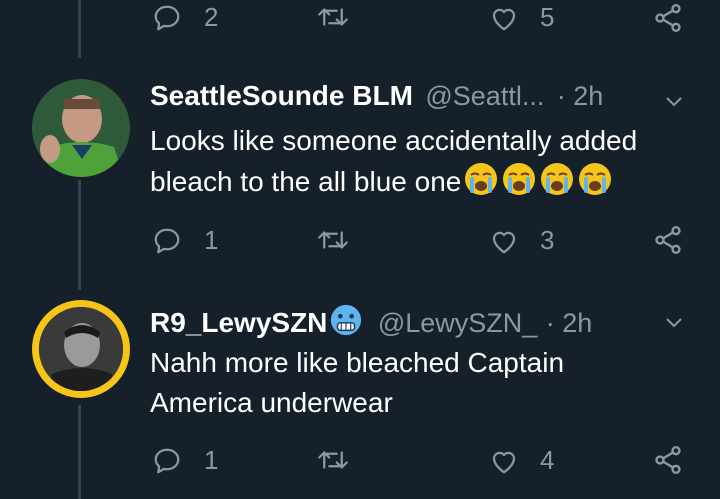 Image resolution: width=720 pixels, height=499 pixels. What do you see at coordinates (521, 460) in the screenshot?
I see `like-button: 4` at bounding box center [521, 460].